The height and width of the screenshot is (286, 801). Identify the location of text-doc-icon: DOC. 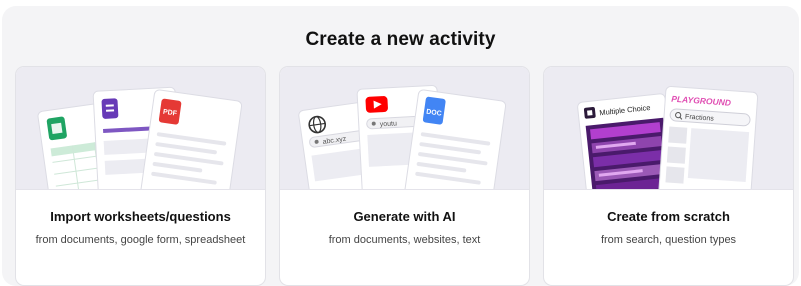
(455, 139).